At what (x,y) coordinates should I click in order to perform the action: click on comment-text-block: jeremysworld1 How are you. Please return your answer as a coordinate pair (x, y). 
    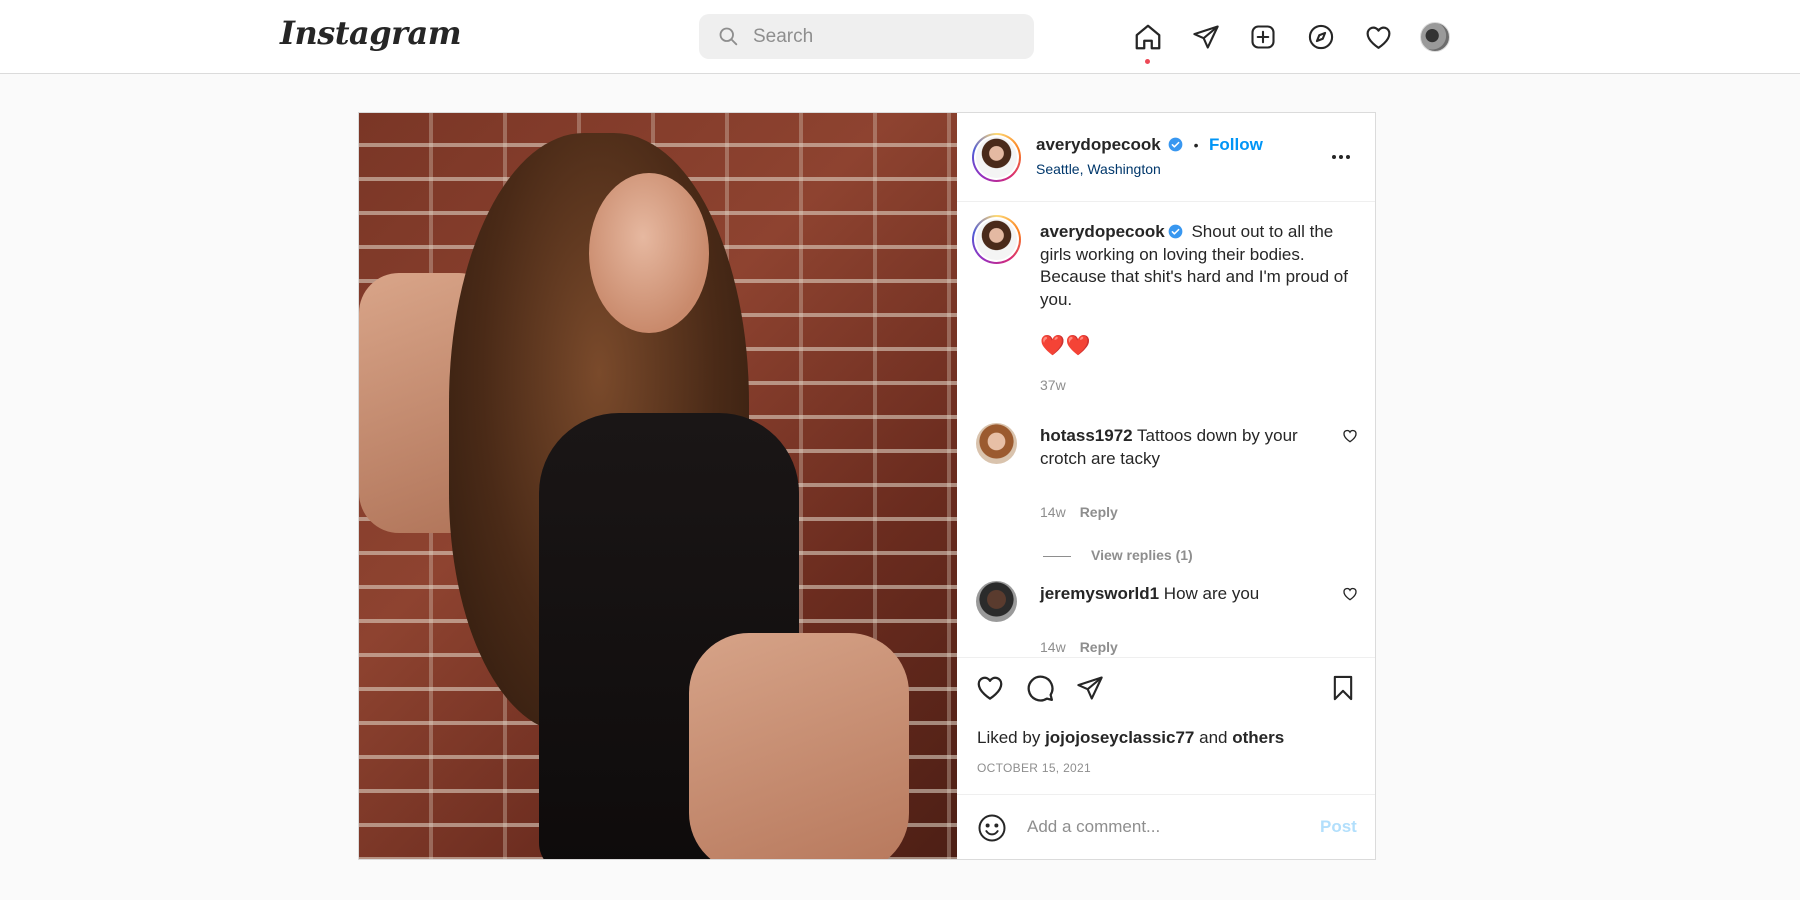
    Looking at the image, I should click on (1180, 594).